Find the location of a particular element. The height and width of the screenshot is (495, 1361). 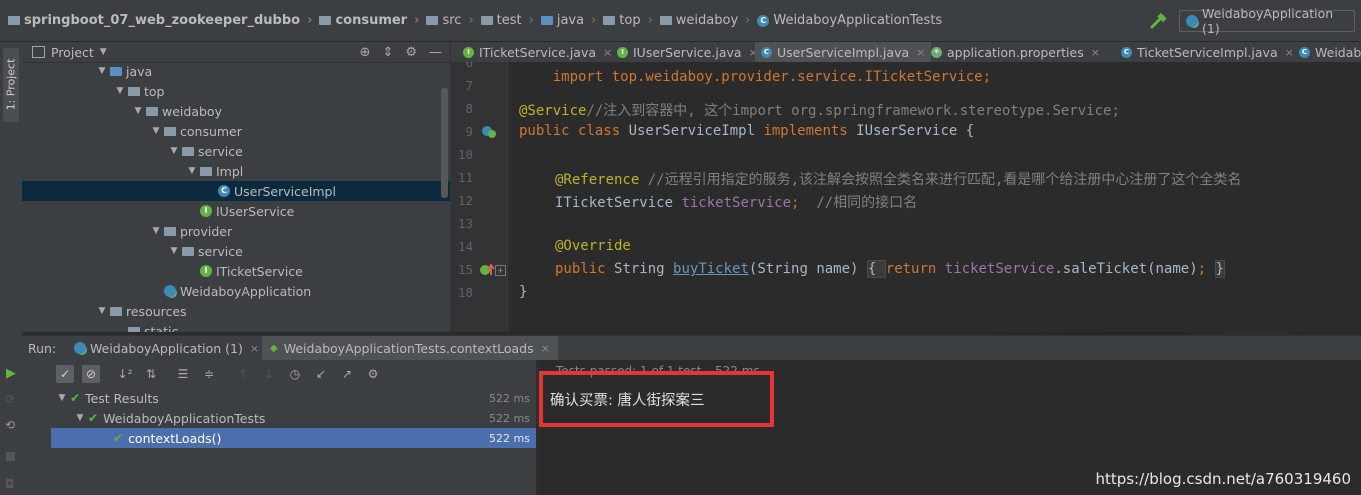

editor-tab-3: C UserServiceImpl.java × is located at coordinates (843, 52).